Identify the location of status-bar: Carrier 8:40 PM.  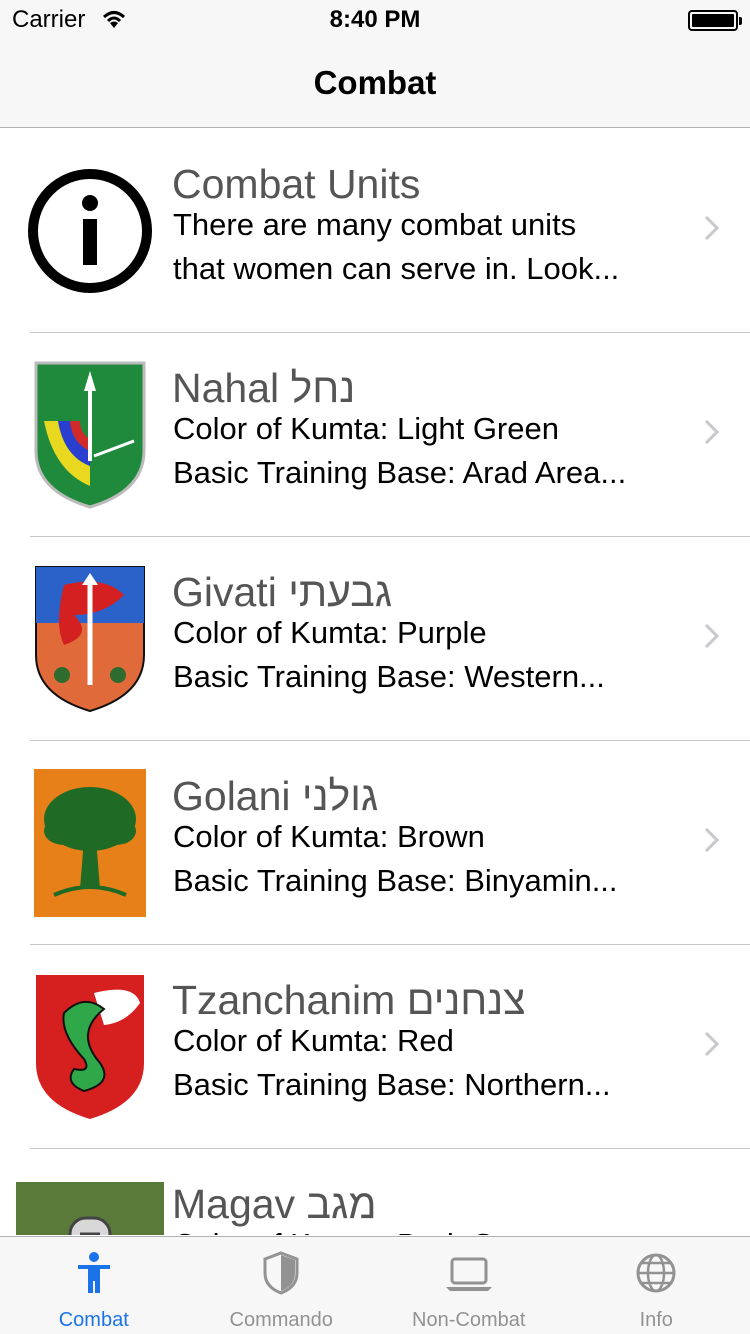
(375, 20).